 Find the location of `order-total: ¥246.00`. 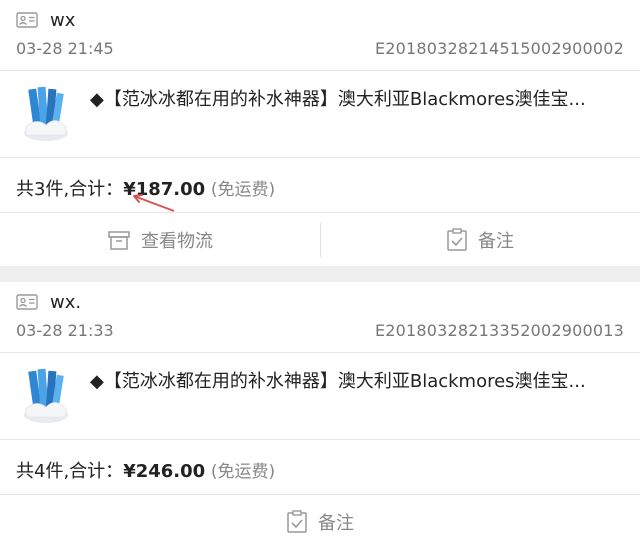

order-total: ¥246.00 is located at coordinates (164, 471).